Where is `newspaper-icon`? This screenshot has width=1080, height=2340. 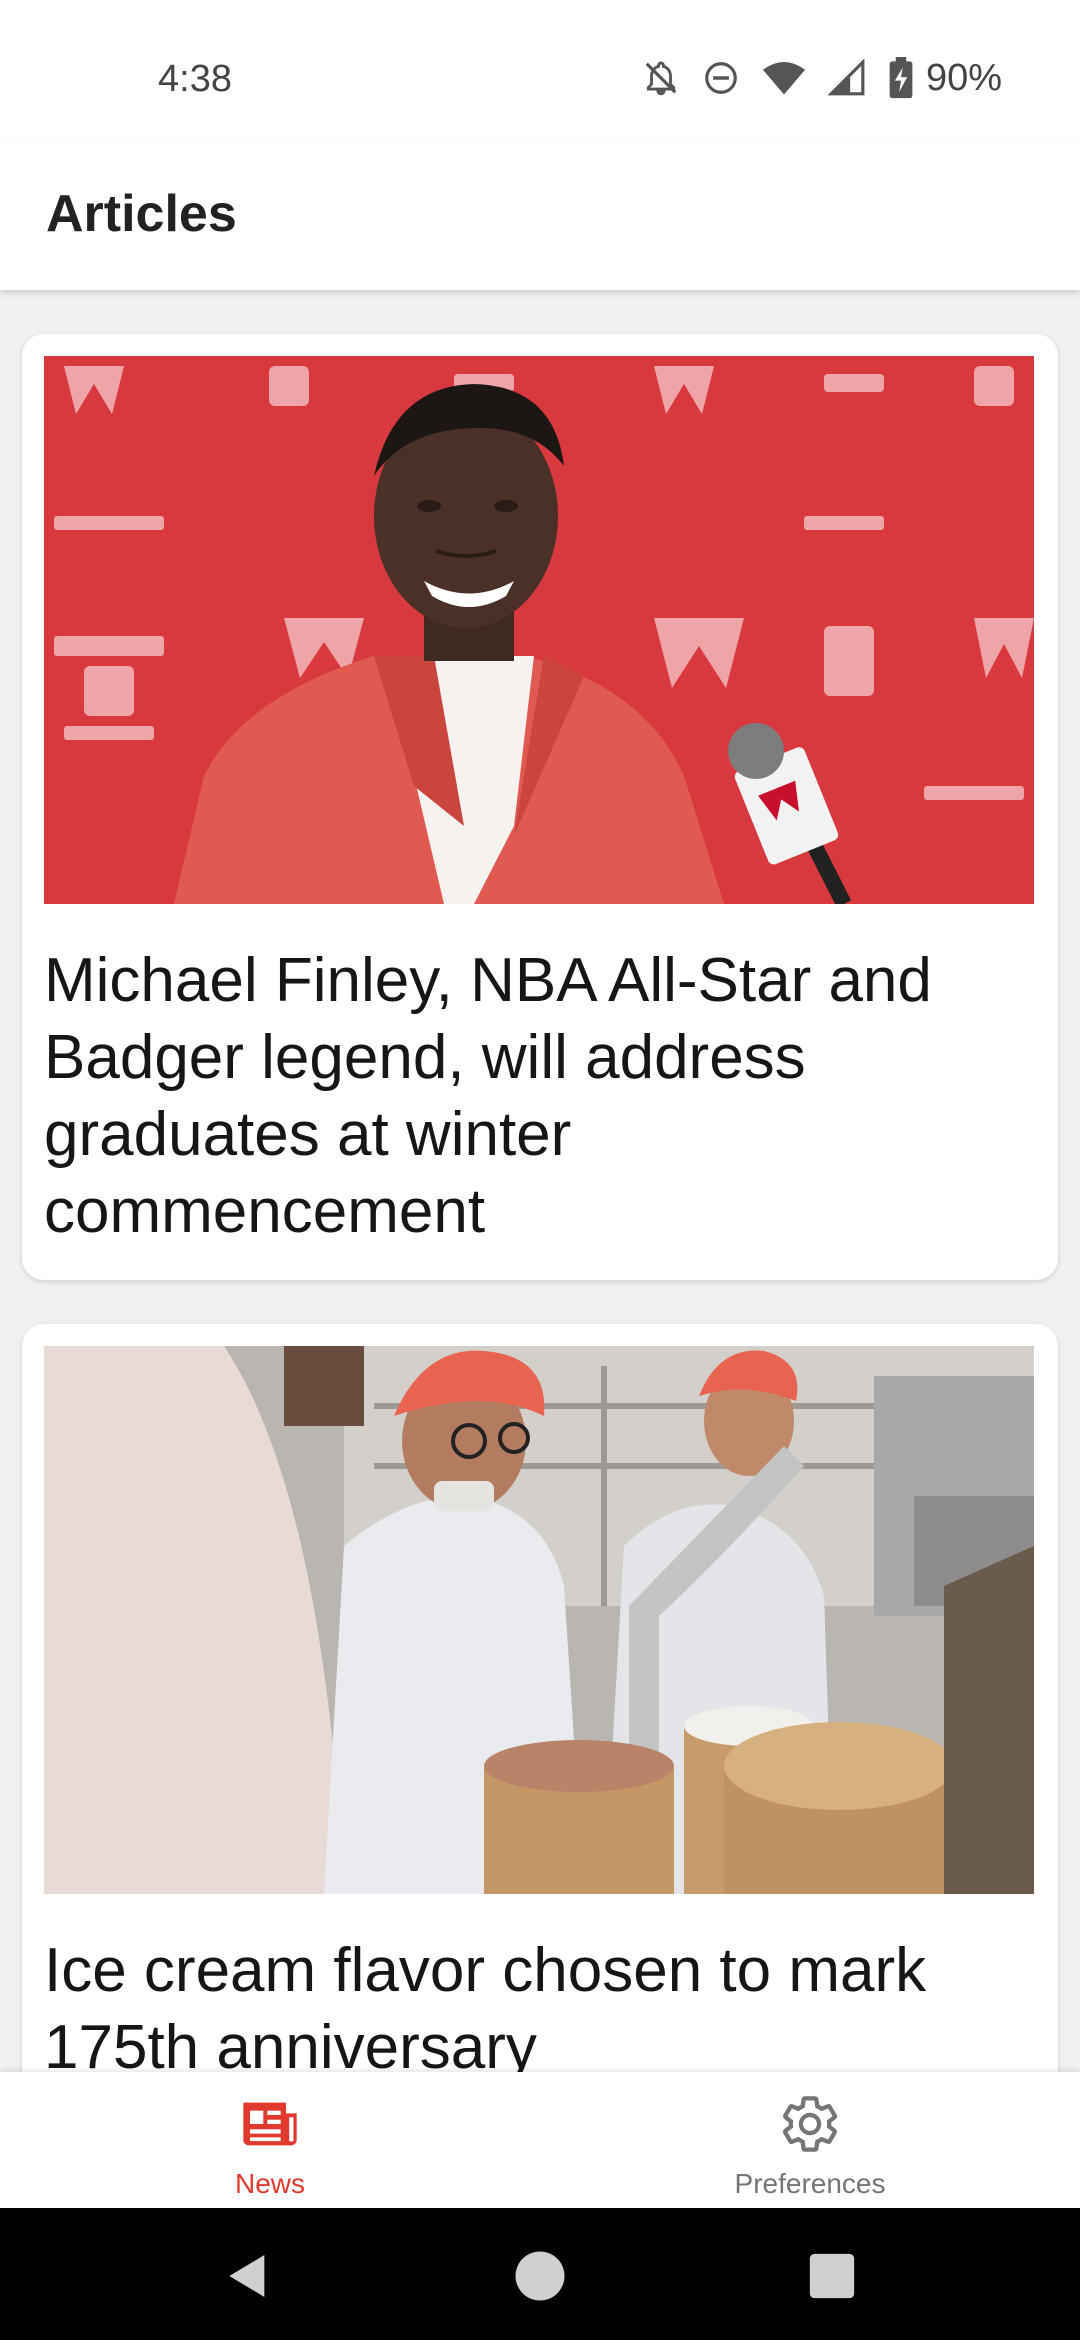
newspaper-icon is located at coordinates (270, 2124).